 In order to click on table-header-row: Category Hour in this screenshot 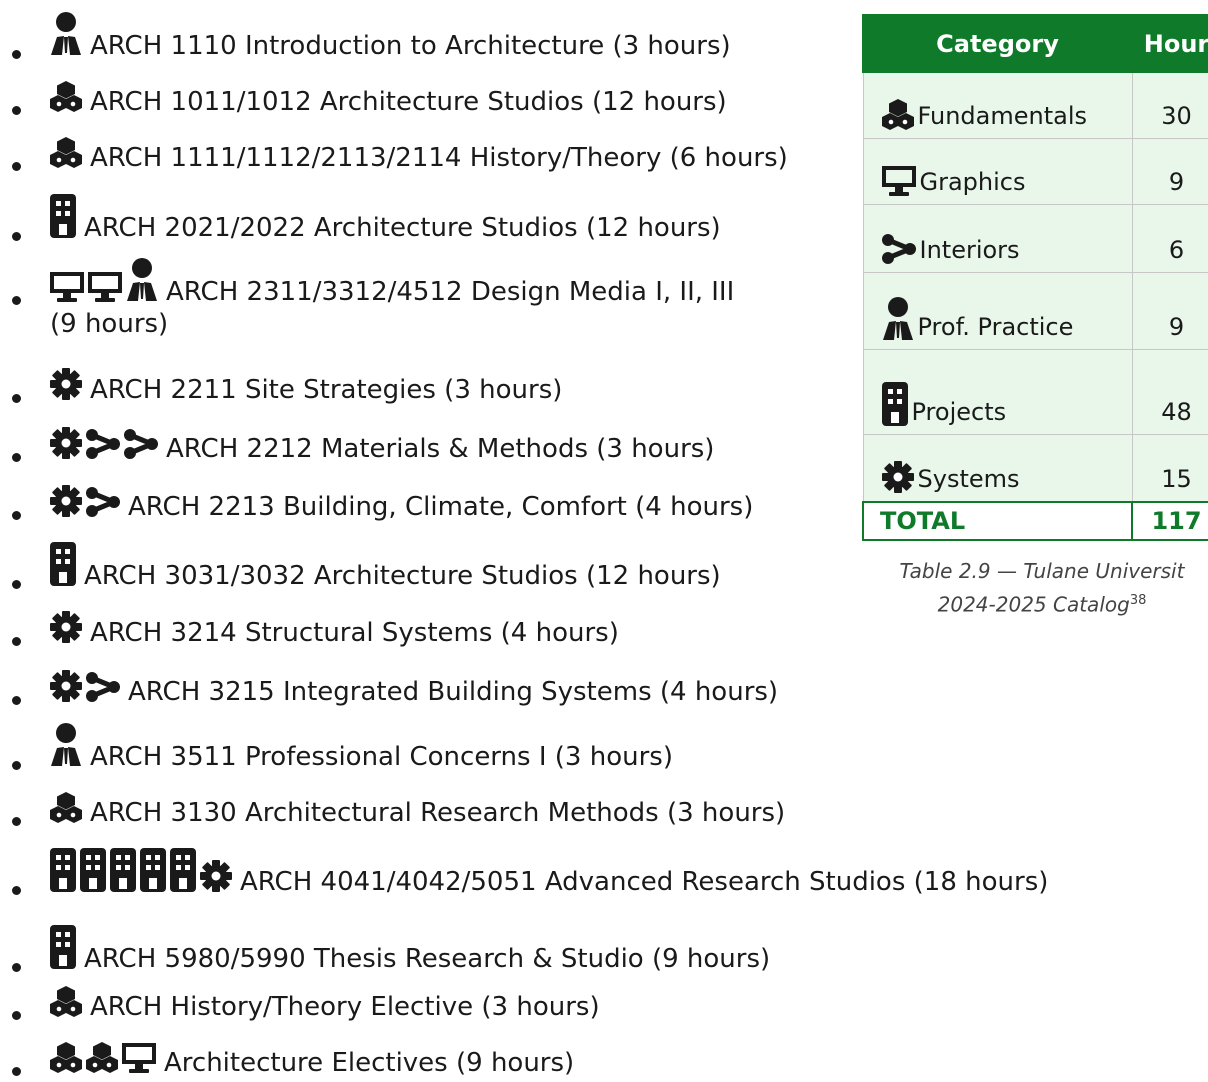, I will do `click(1035, 43)`.